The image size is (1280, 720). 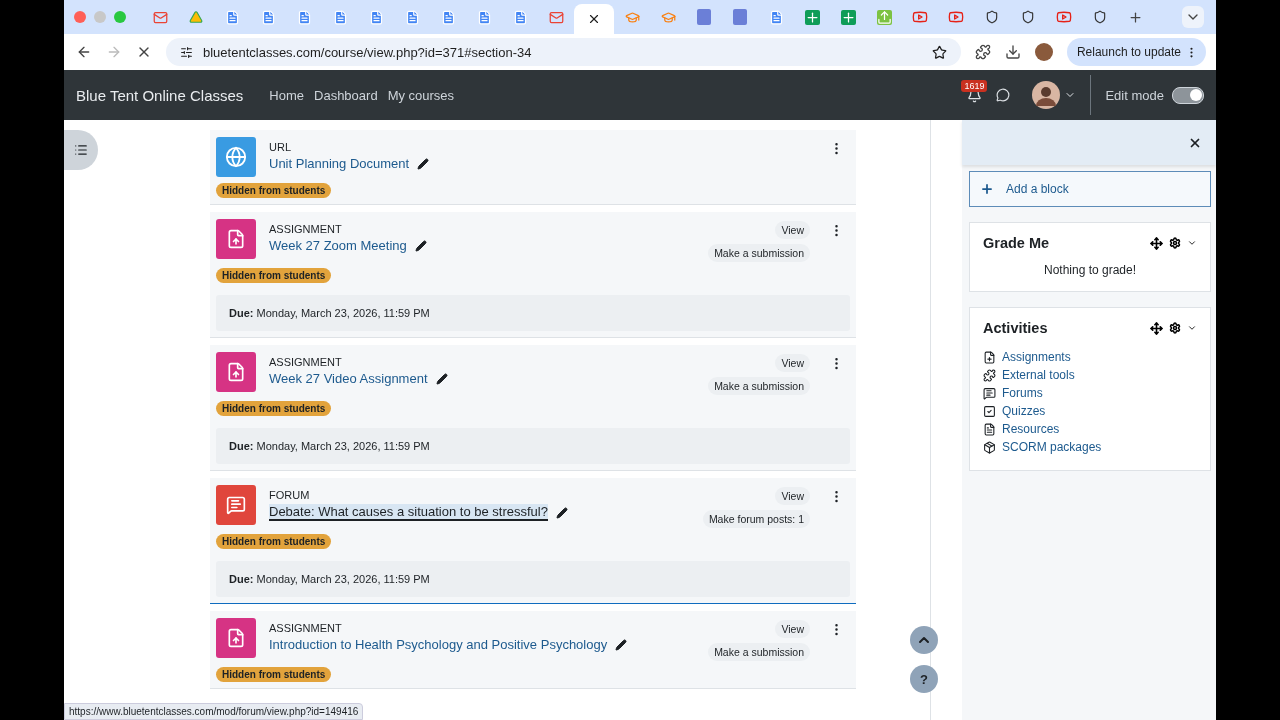 I want to click on activity-type-link: External tools, so click(x=1038, y=375).